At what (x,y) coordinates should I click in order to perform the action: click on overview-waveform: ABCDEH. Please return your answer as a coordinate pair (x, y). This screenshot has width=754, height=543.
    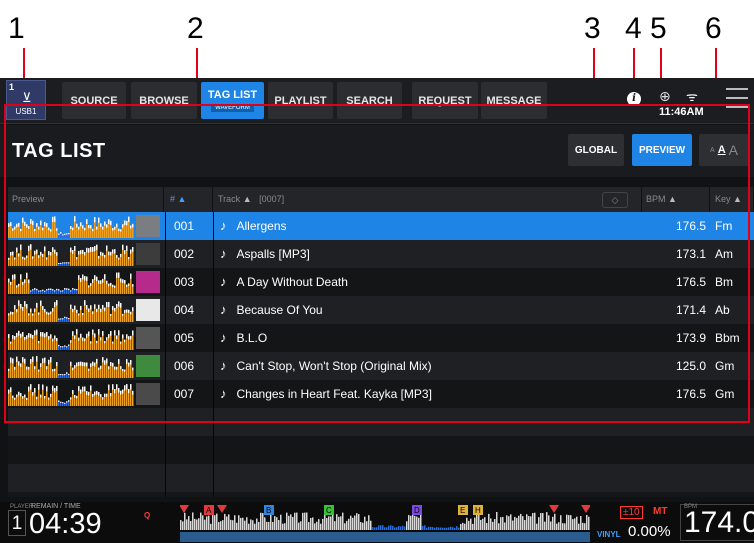
    Looking at the image, I should click on (385, 523).